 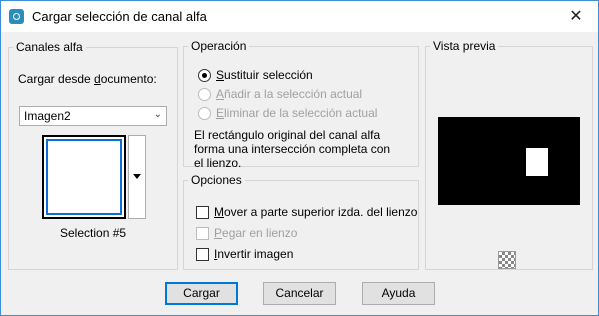 What do you see at coordinates (216, 180) in the screenshot?
I see `opciones-legend: Opciones` at bounding box center [216, 180].